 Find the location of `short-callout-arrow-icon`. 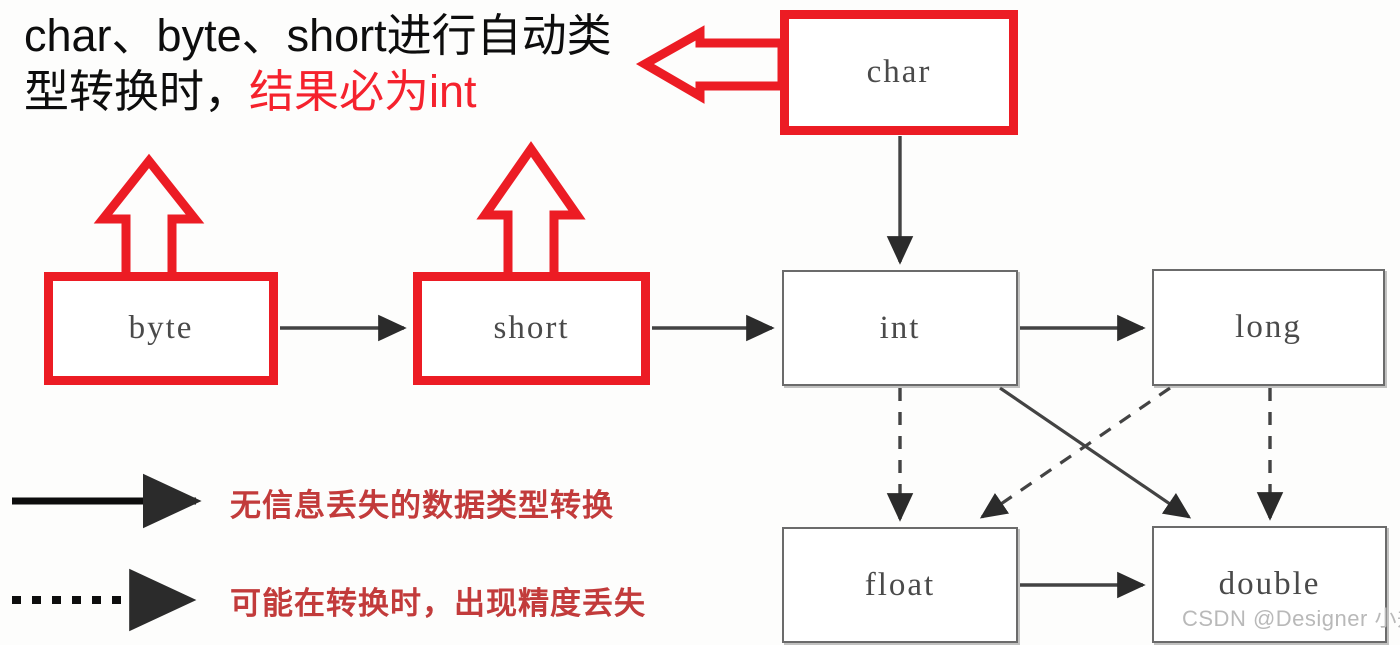

short-callout-arrow-icon is located at coordinates (531, 208).